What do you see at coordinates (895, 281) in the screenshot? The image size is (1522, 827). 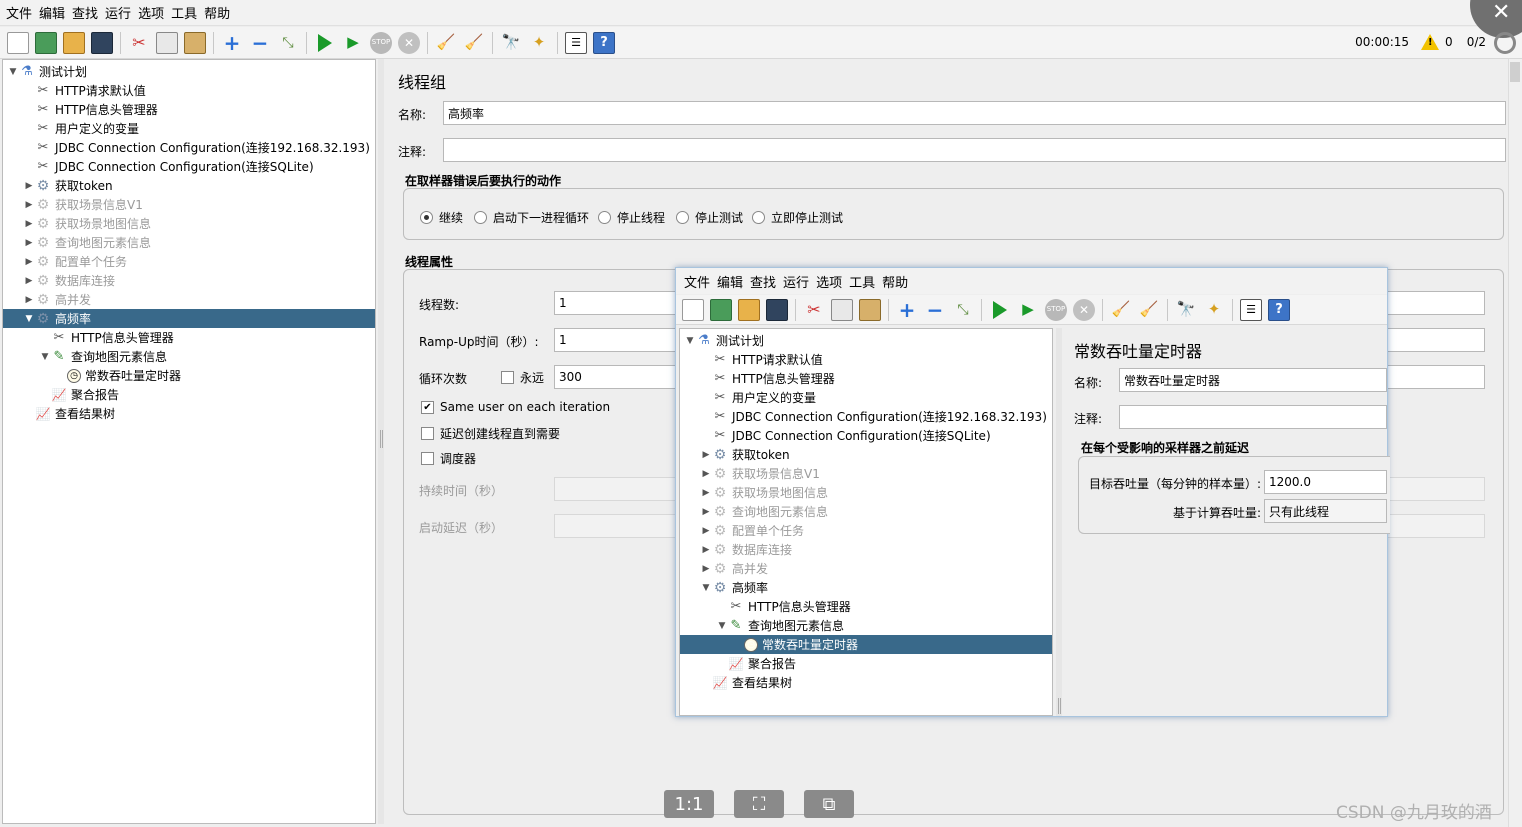 I see `popup-menu-item: 帮助` at bounding box center [895, 281].